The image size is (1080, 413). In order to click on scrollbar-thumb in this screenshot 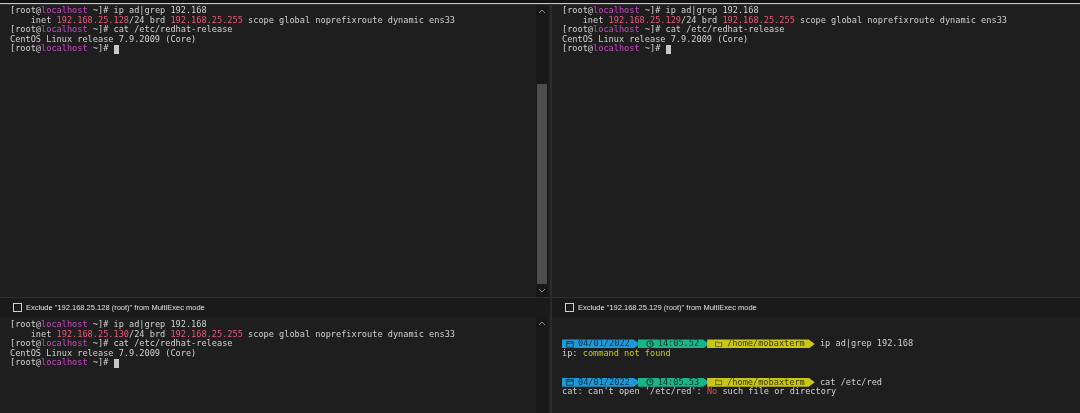, I will do `click(542, 184)`.